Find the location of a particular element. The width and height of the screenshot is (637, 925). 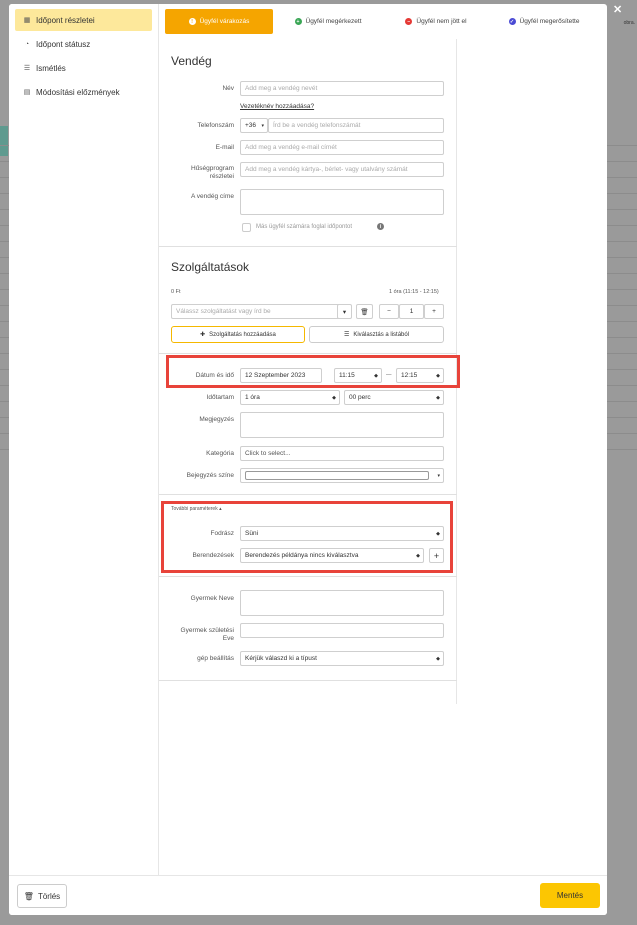

other-client-label: Más ügyfél számára foglal időpontot is located at coordinates (304, 227).